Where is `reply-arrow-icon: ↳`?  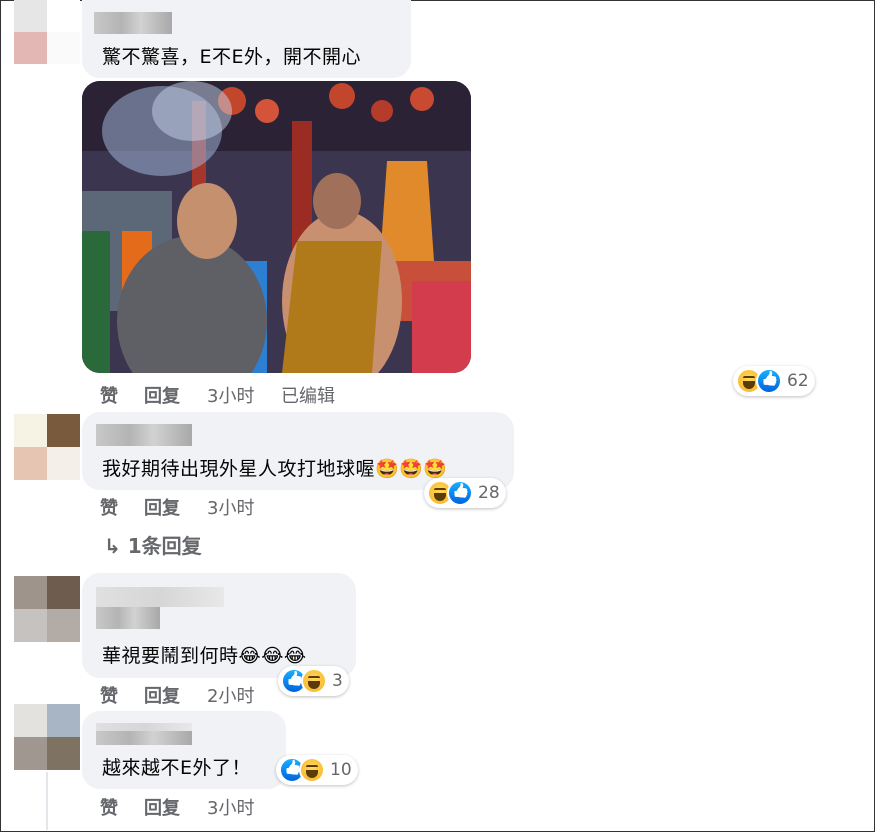 reply-arrow-icon: ↳ is located at coordinates (112, 546).